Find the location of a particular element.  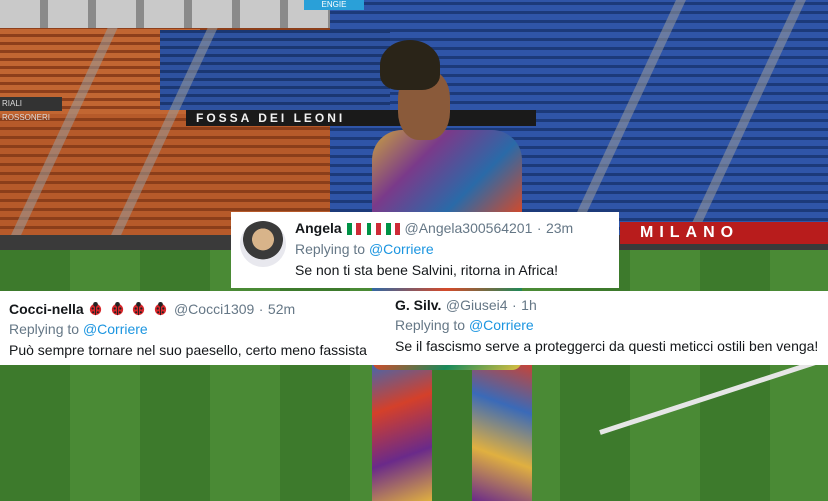

milano-banner: MILANO is located at coordinates (724, 233).